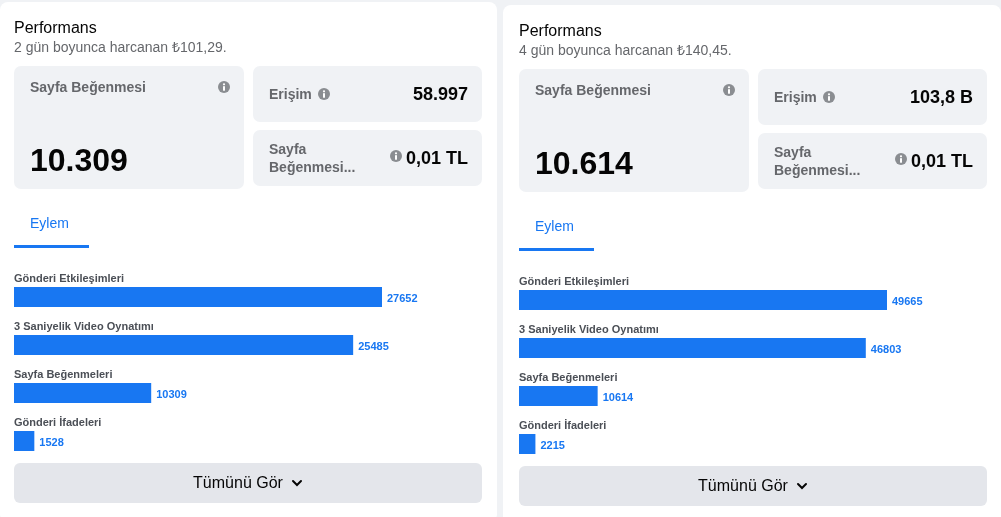  I want to click on spend-summary: 2 gün boyunca harcanan ₺101,29., so click(121, 47).